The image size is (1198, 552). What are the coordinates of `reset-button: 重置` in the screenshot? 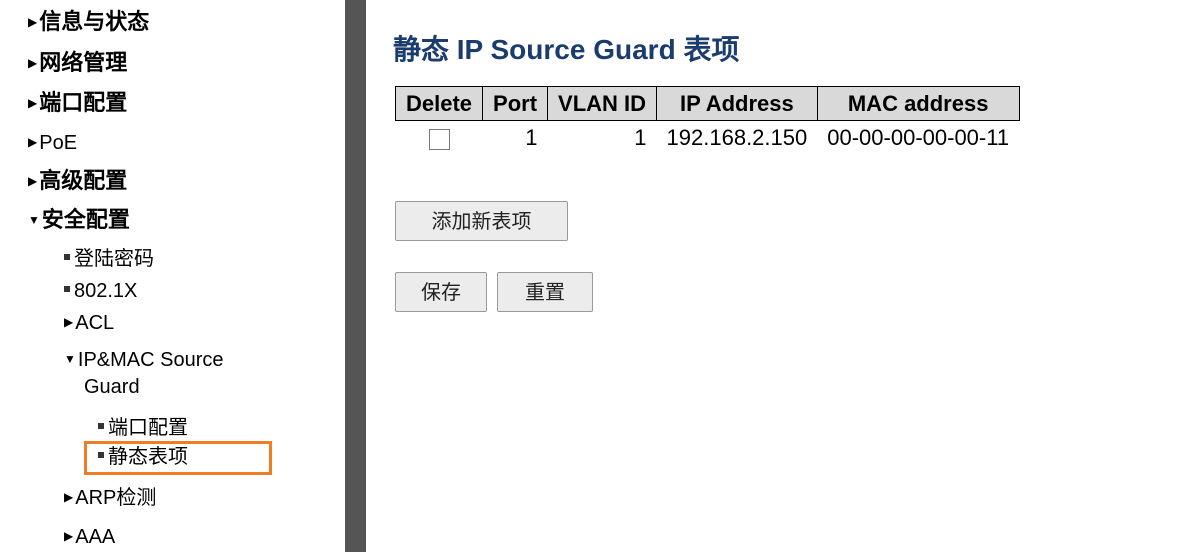 It's located at (545, 292).